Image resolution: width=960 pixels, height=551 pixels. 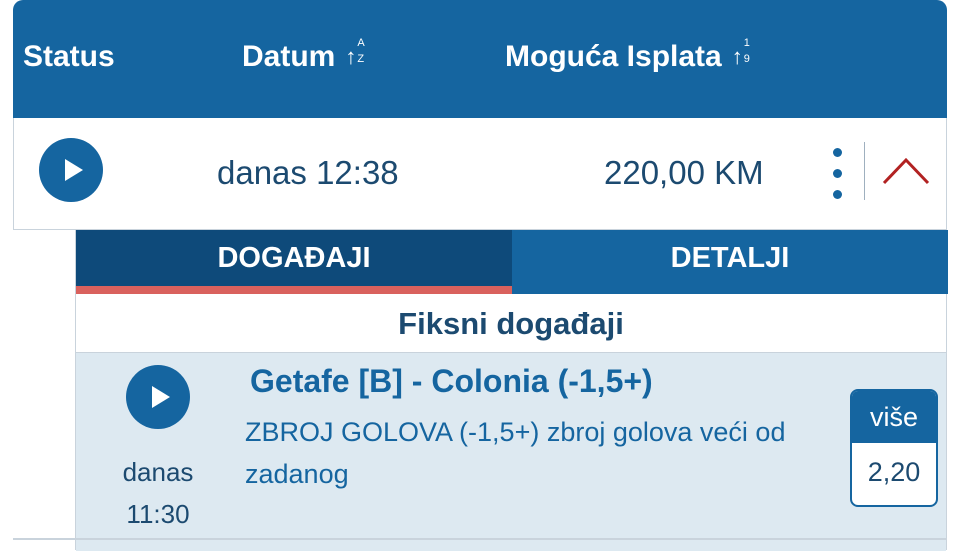 I want to click on event-match: Getafe [B] - Colonia (-1,5+), so click(x=451, y=381).